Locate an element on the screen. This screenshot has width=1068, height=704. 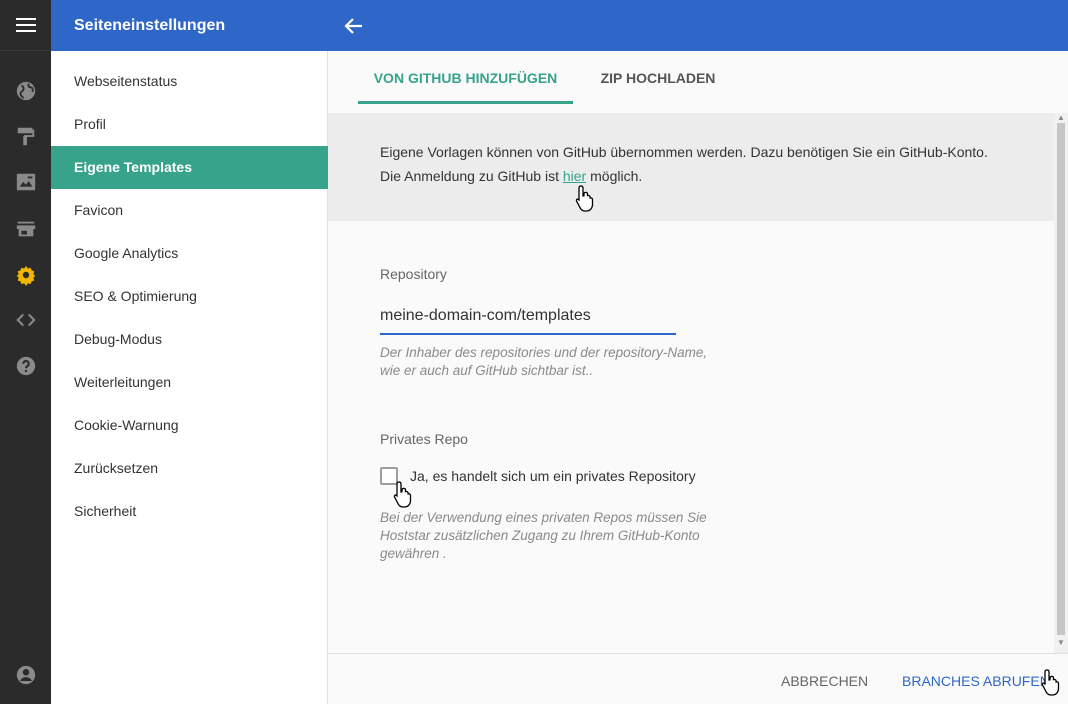
image-edit-icon is located at coordinates (25, 182).